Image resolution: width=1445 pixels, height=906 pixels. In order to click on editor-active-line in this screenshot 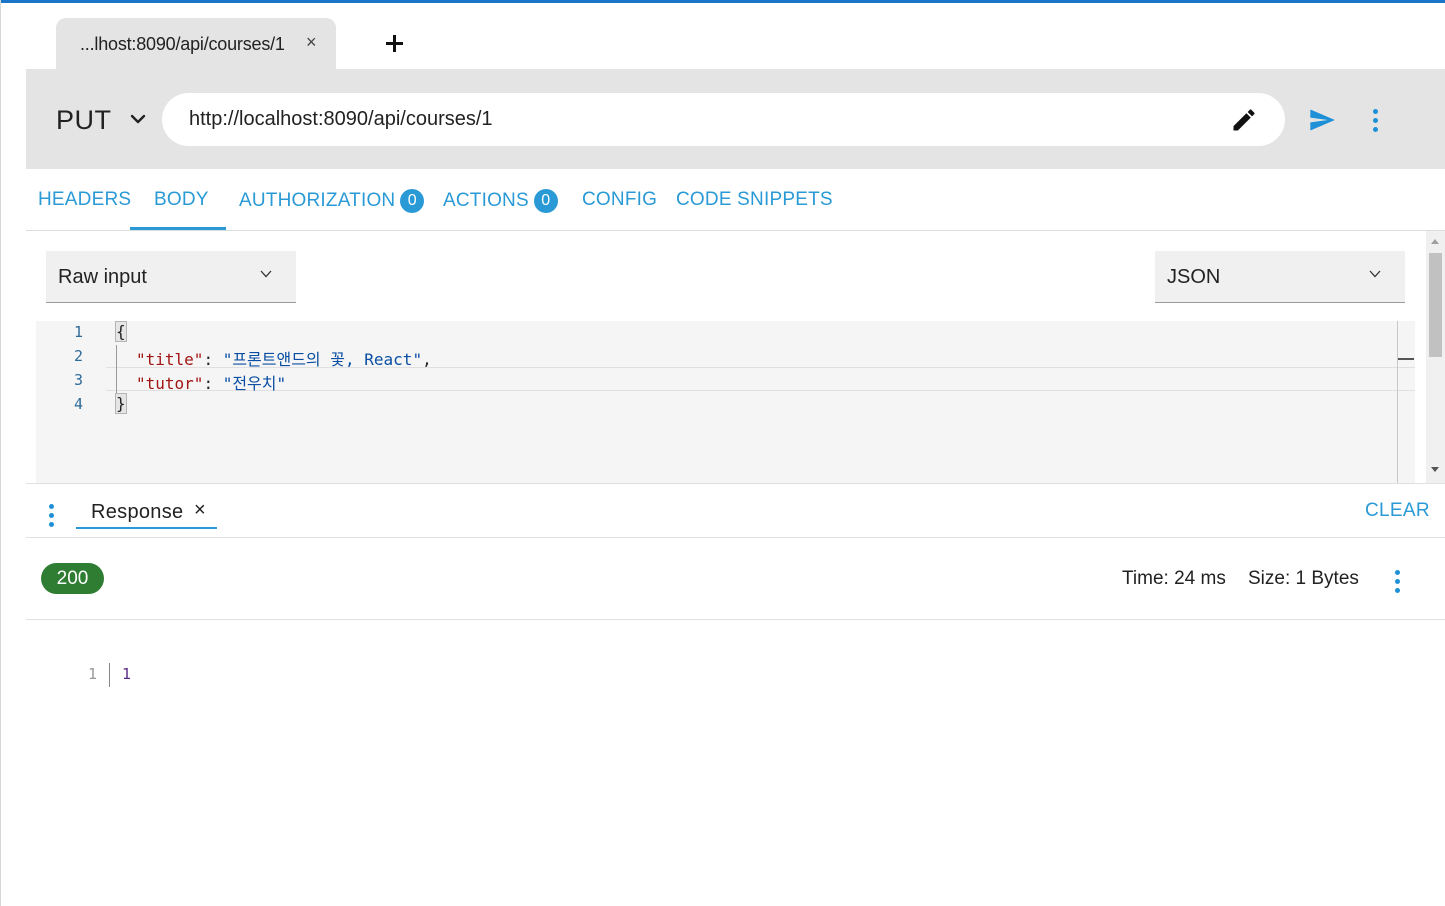, I will do `click(760, 379)`.